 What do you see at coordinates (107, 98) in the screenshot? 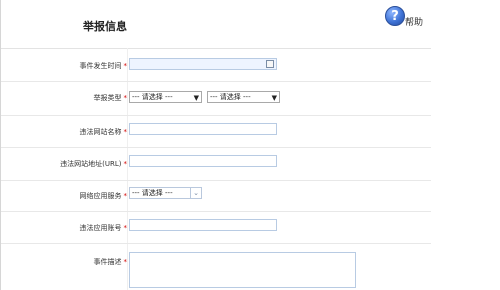
I see `report-type-label-text: 举报类型` at bounding box center [107, 98].